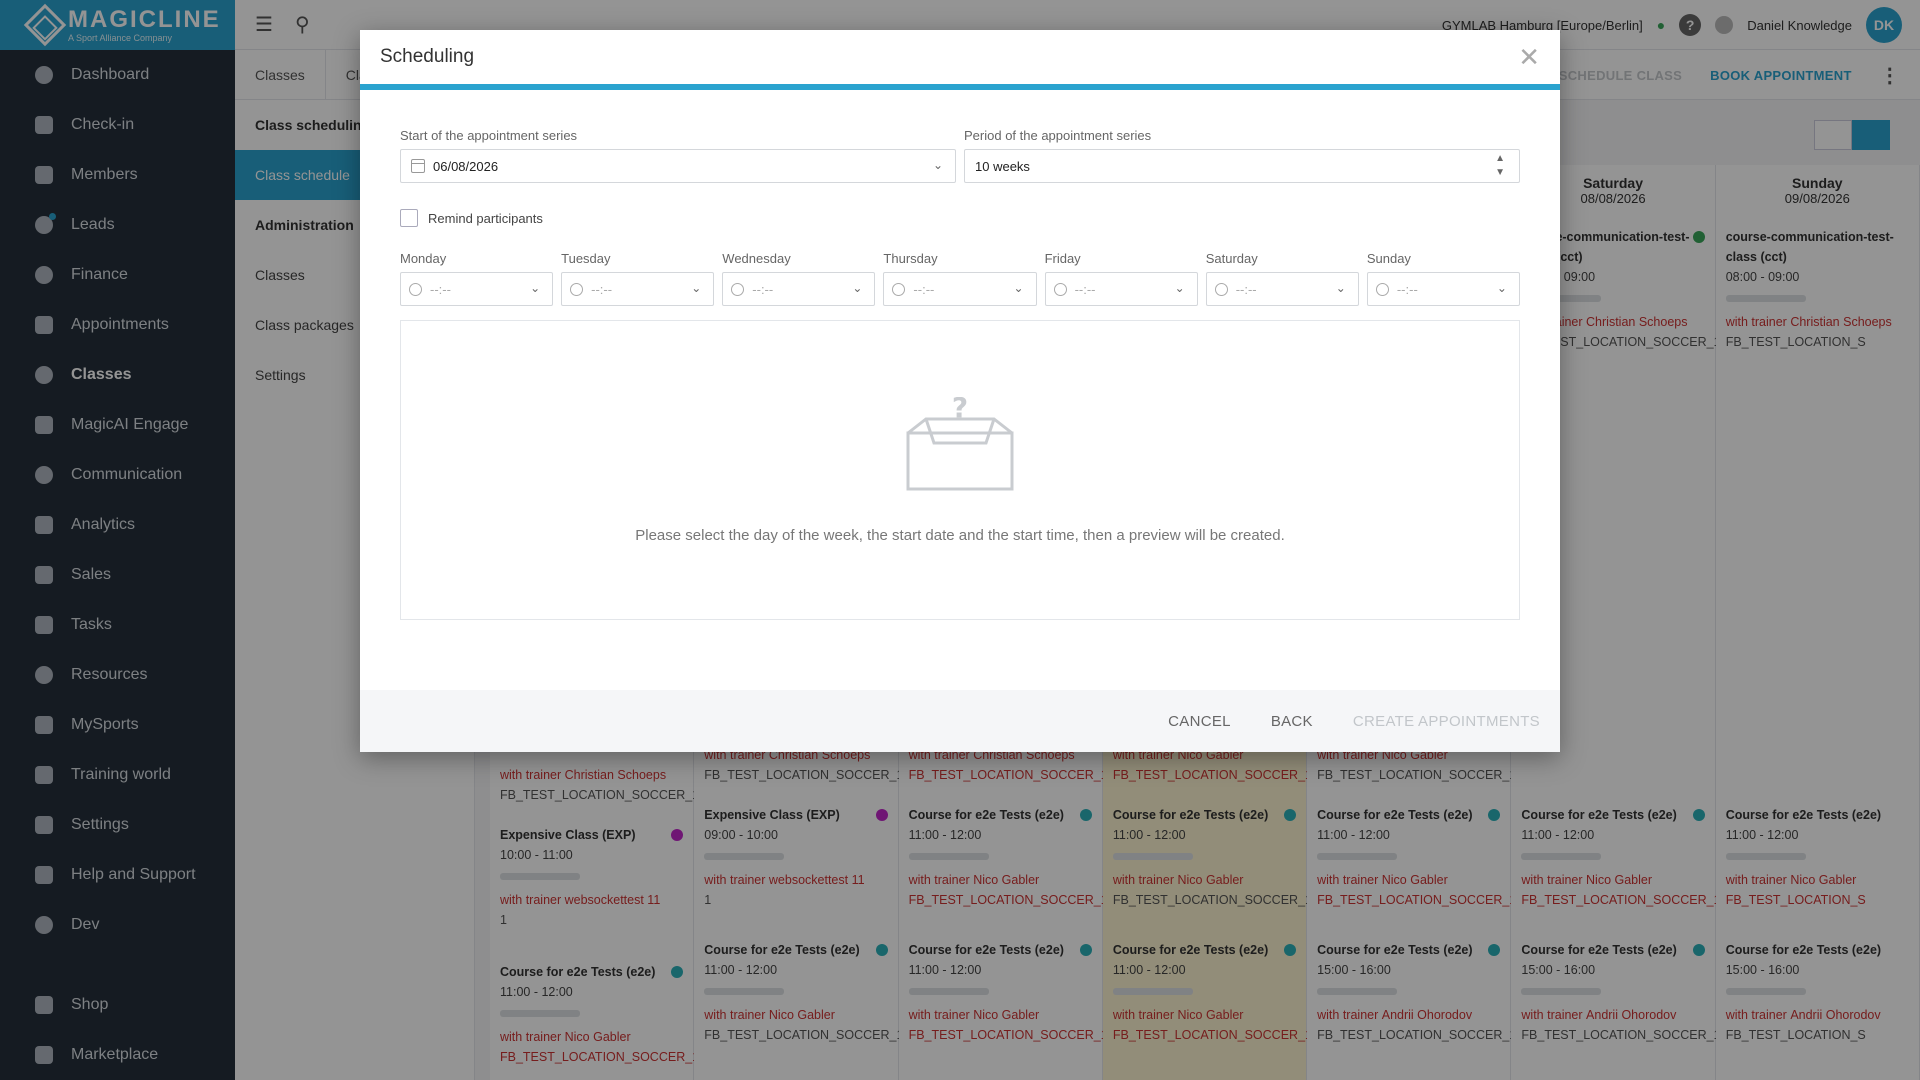  Describe the element at coordinates (586, 258) in the screenshot. I see `day-label: Tuesday` at that location.